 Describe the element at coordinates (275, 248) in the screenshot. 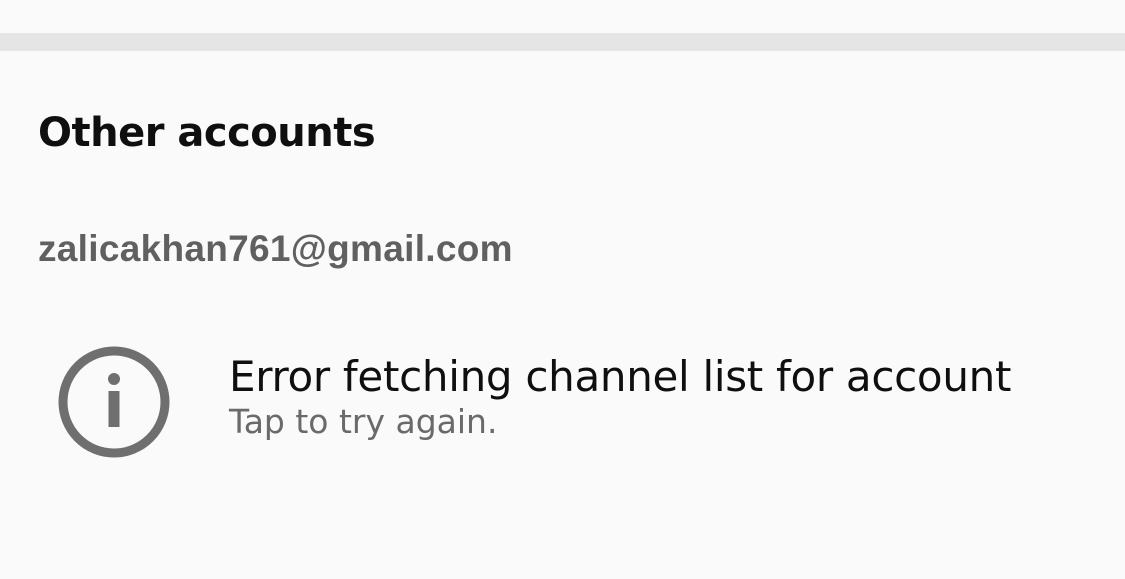

I see `account-email: zalicakhan761@gmail.com` at that location.